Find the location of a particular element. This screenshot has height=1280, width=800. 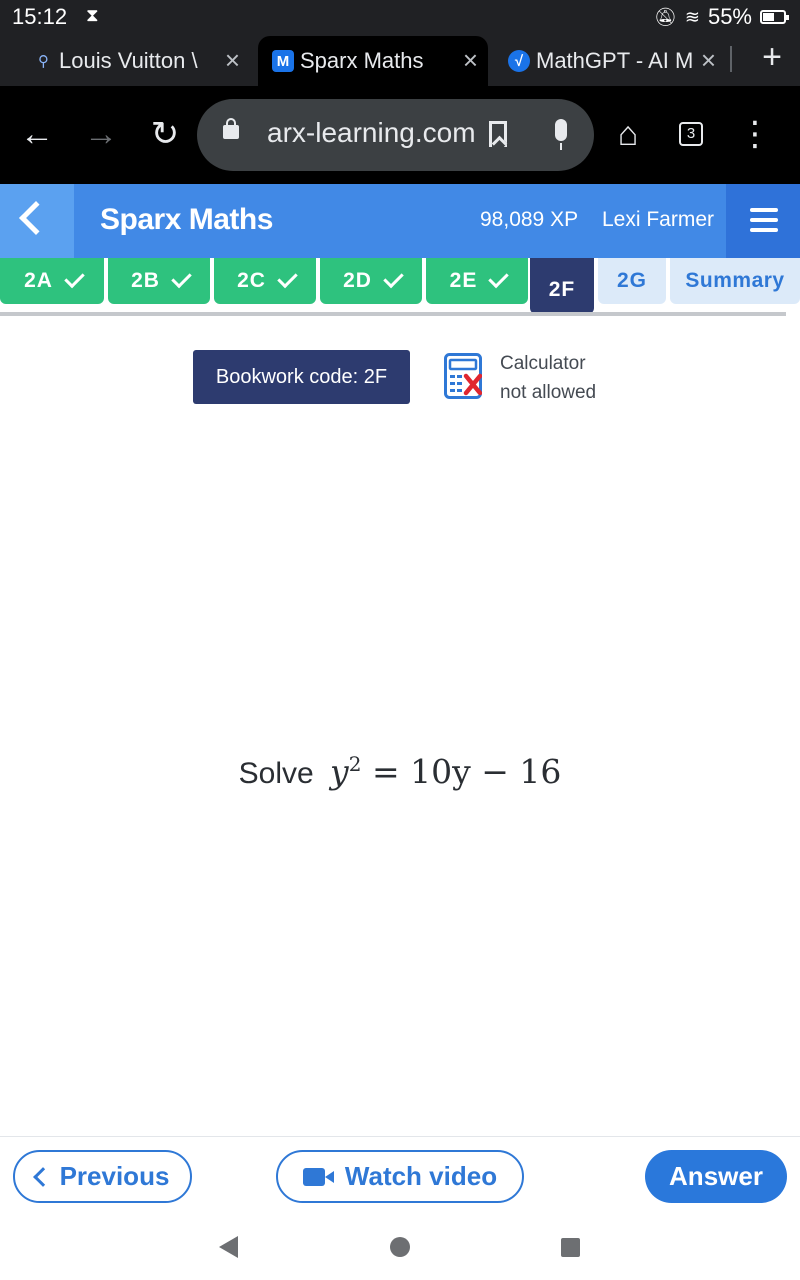

task-label: Summary is located at coordinates (735, 280).